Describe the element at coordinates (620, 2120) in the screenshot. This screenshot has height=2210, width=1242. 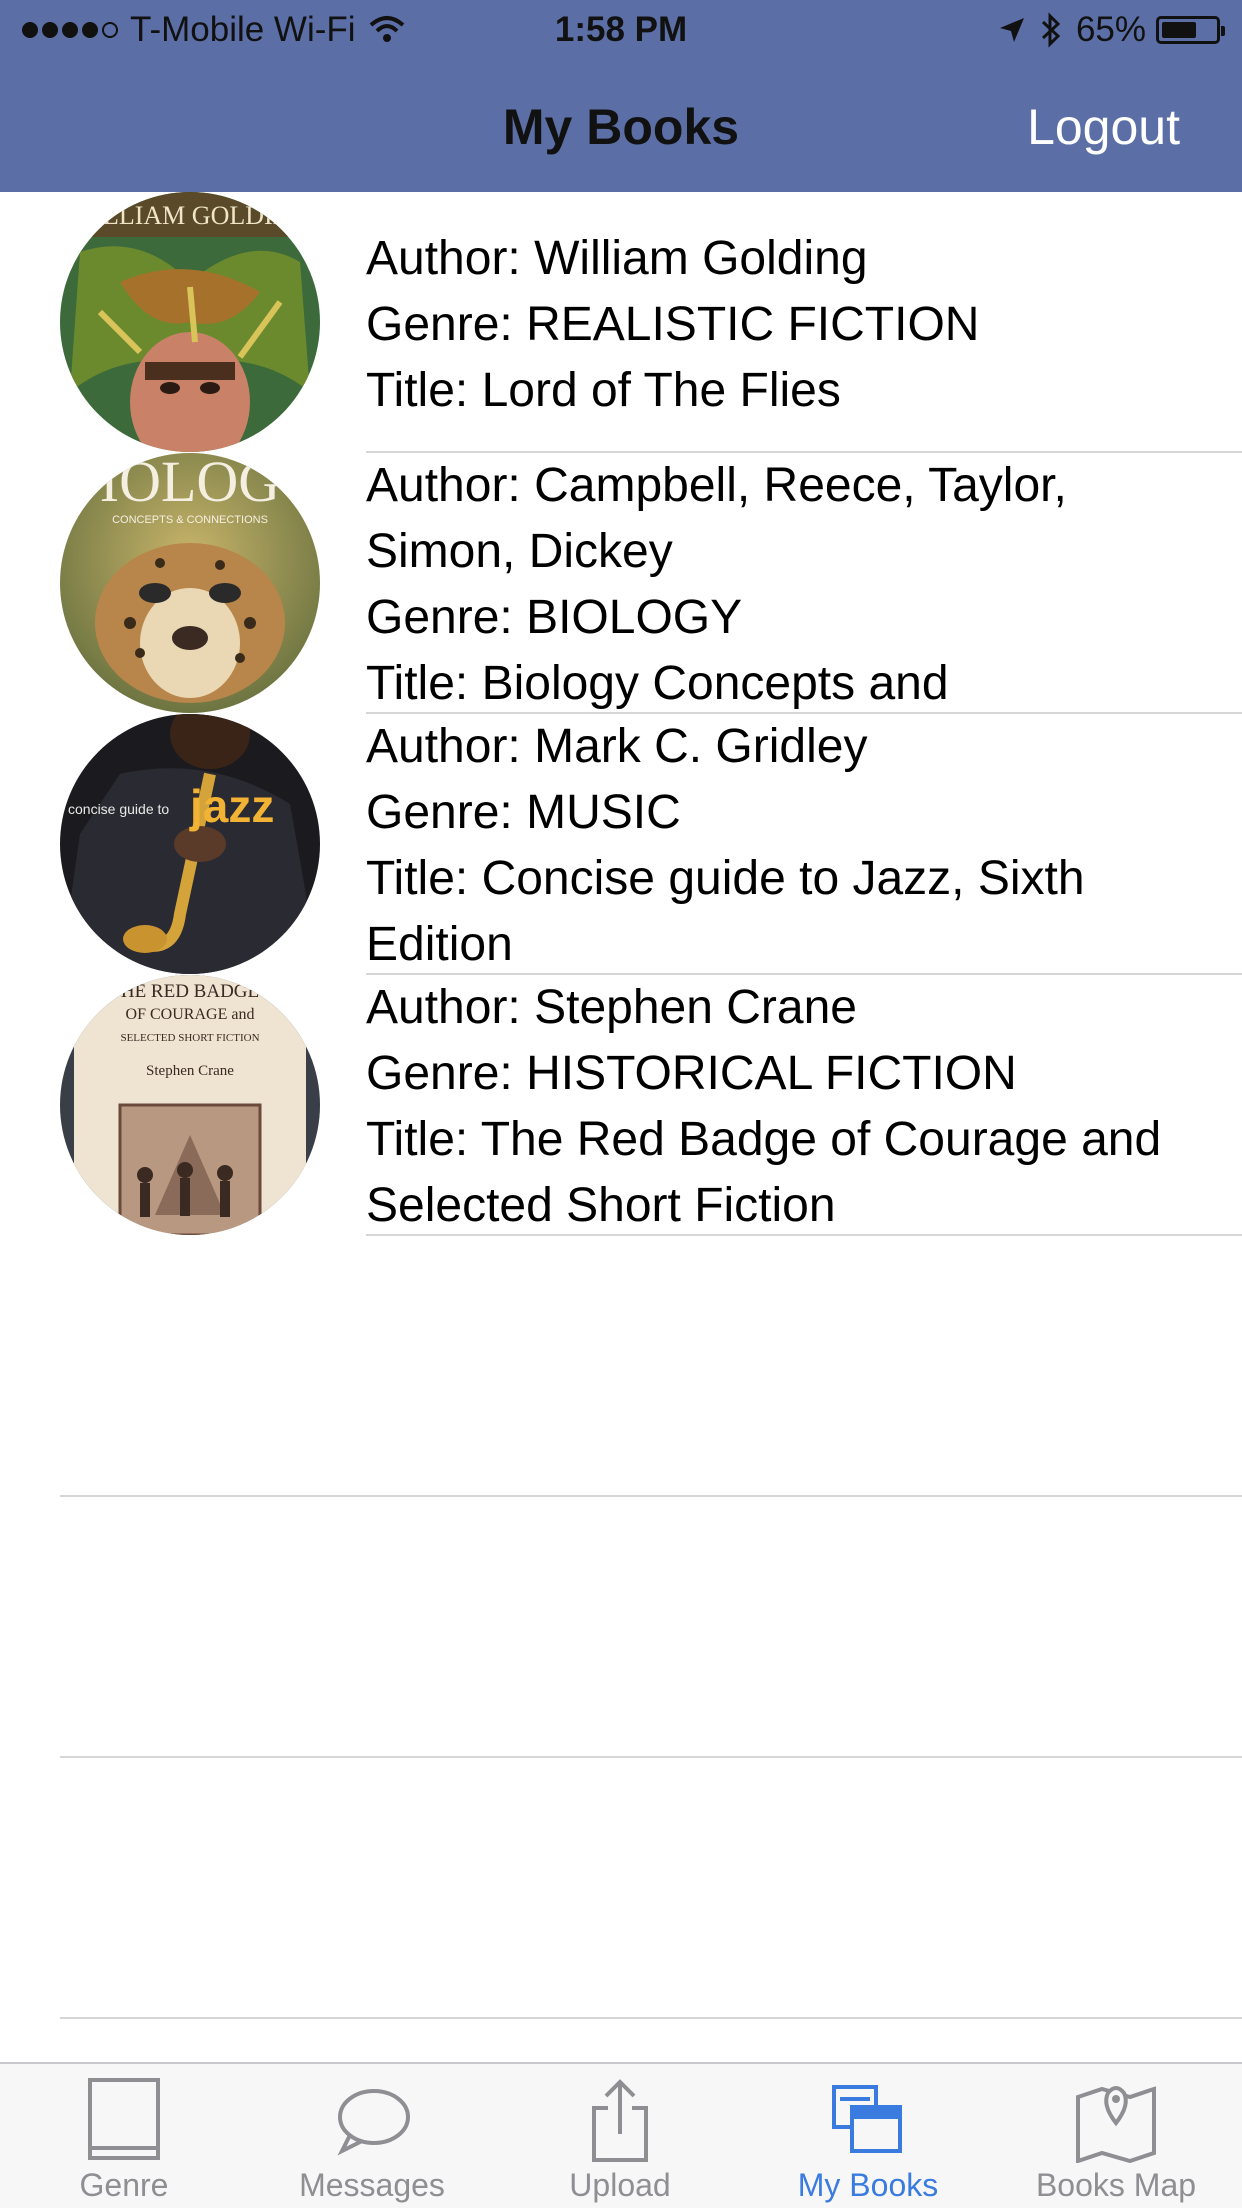
I see `share-upload-icon` at that location.